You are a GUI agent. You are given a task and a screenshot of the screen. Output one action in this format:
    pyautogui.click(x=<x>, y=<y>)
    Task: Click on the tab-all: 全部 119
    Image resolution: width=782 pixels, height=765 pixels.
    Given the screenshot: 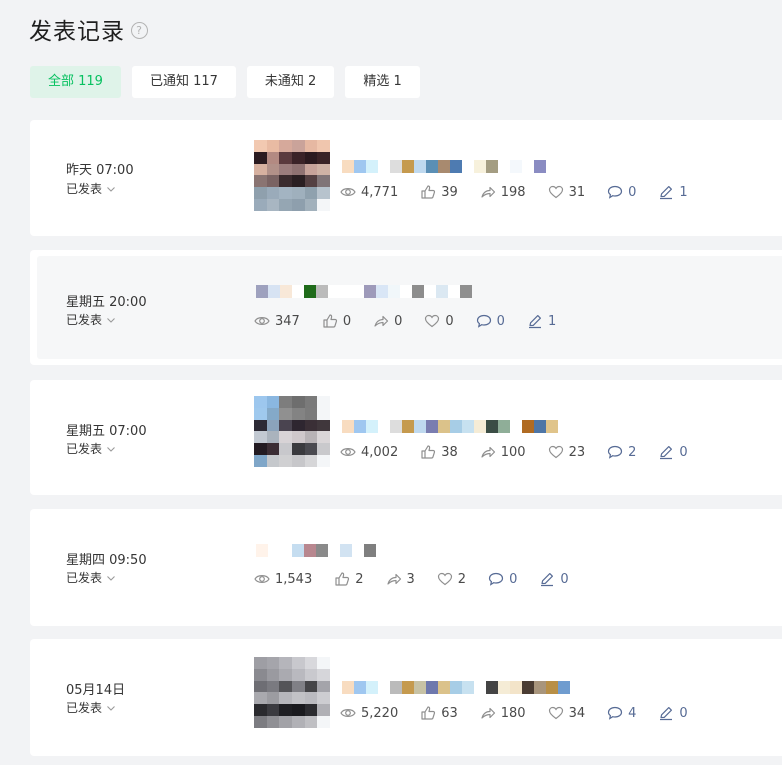 What is the action you would take?
    pyautogui.click(x=75, y=82)
    